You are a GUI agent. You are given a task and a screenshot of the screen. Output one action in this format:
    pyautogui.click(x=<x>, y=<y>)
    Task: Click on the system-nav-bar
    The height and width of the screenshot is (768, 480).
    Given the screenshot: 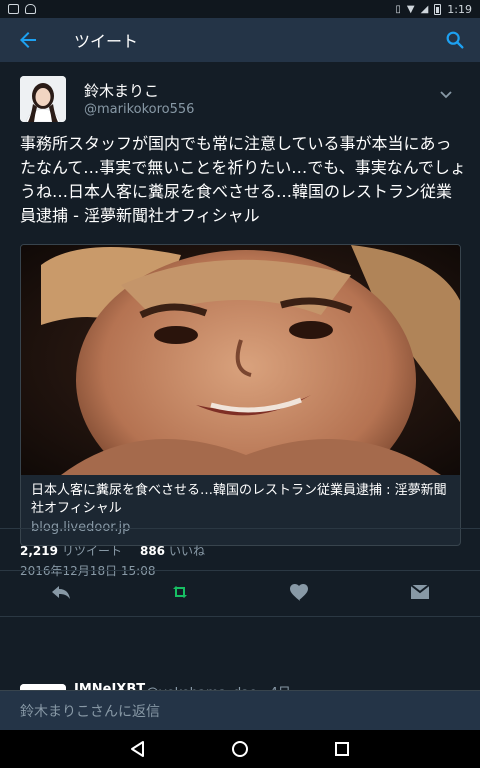 What is the action you would take?
    pyautogui.click(x=240, y=749)
    